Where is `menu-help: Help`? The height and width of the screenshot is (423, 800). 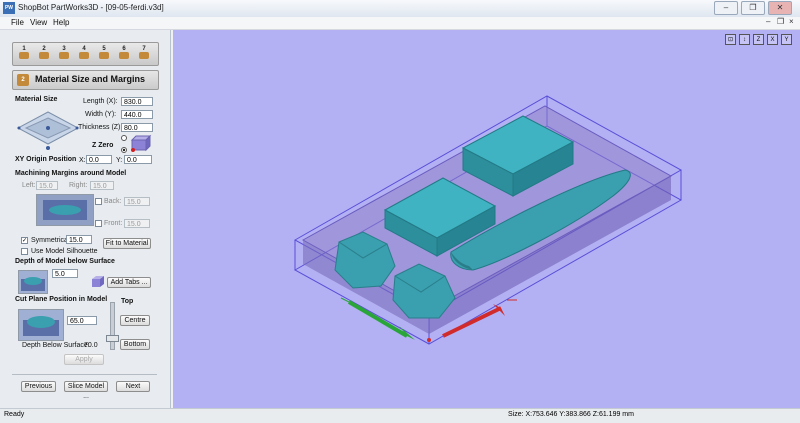 menu-help: Help is located at coordinates (61, 22).